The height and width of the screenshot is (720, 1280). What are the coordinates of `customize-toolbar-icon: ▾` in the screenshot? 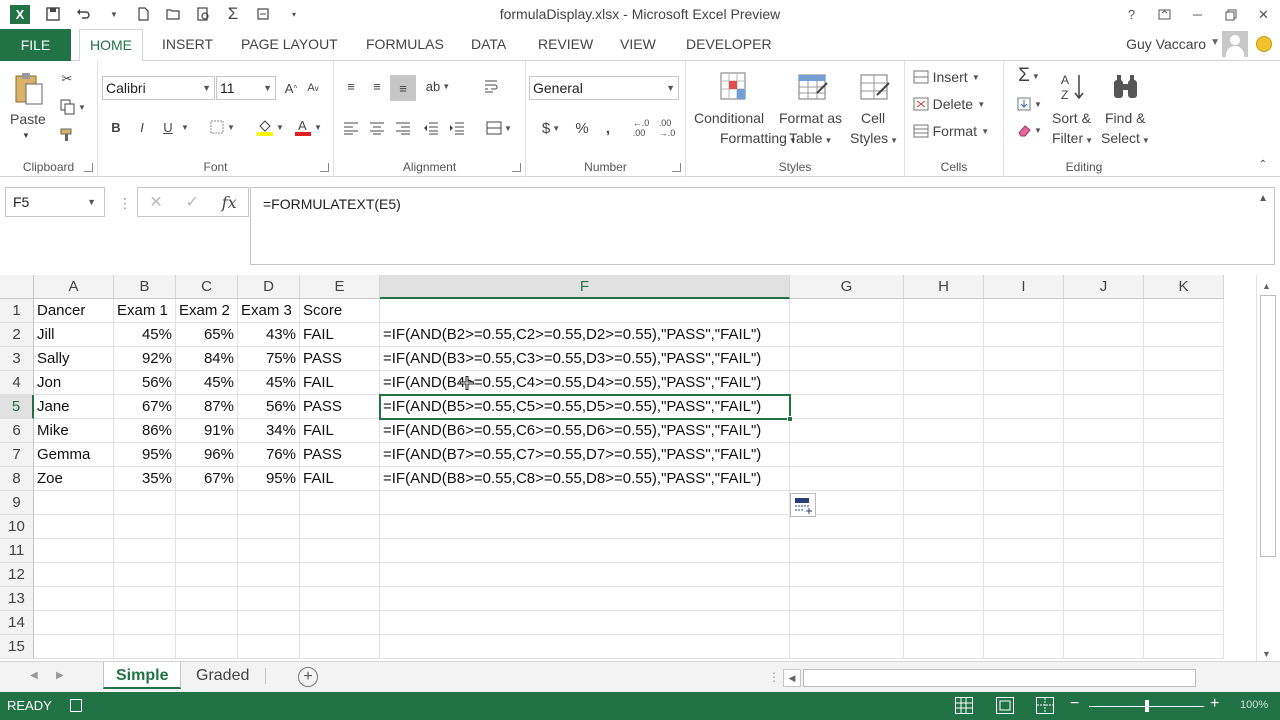 It's located at (293, 14).